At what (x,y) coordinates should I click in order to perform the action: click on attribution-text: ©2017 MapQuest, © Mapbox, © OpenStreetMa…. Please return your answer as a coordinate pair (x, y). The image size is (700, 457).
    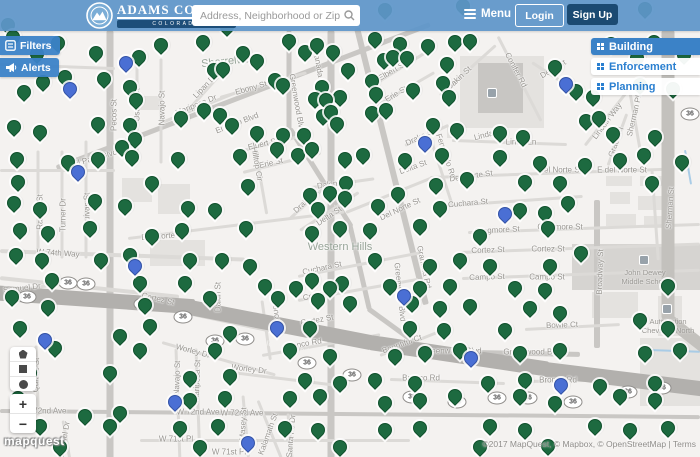
    Looking at the image, I should click on (576, 444).